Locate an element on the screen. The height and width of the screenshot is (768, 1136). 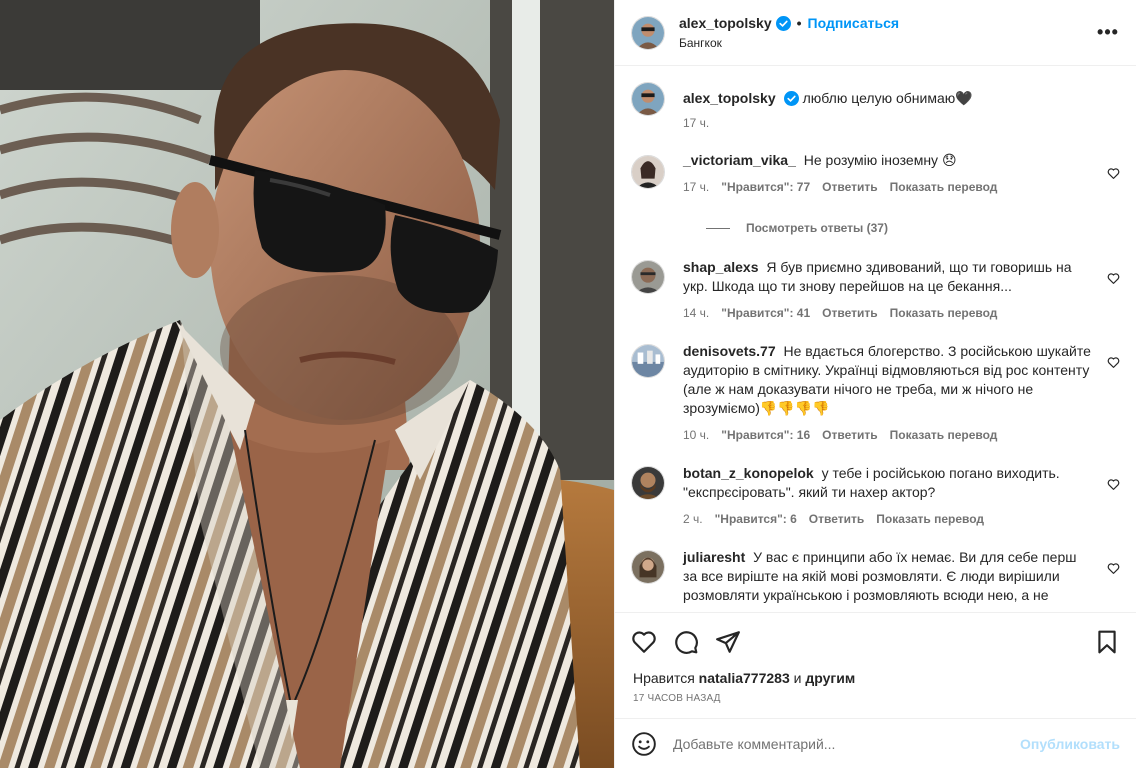
comment-username: juliaresht is located at coordinates (714, 557).